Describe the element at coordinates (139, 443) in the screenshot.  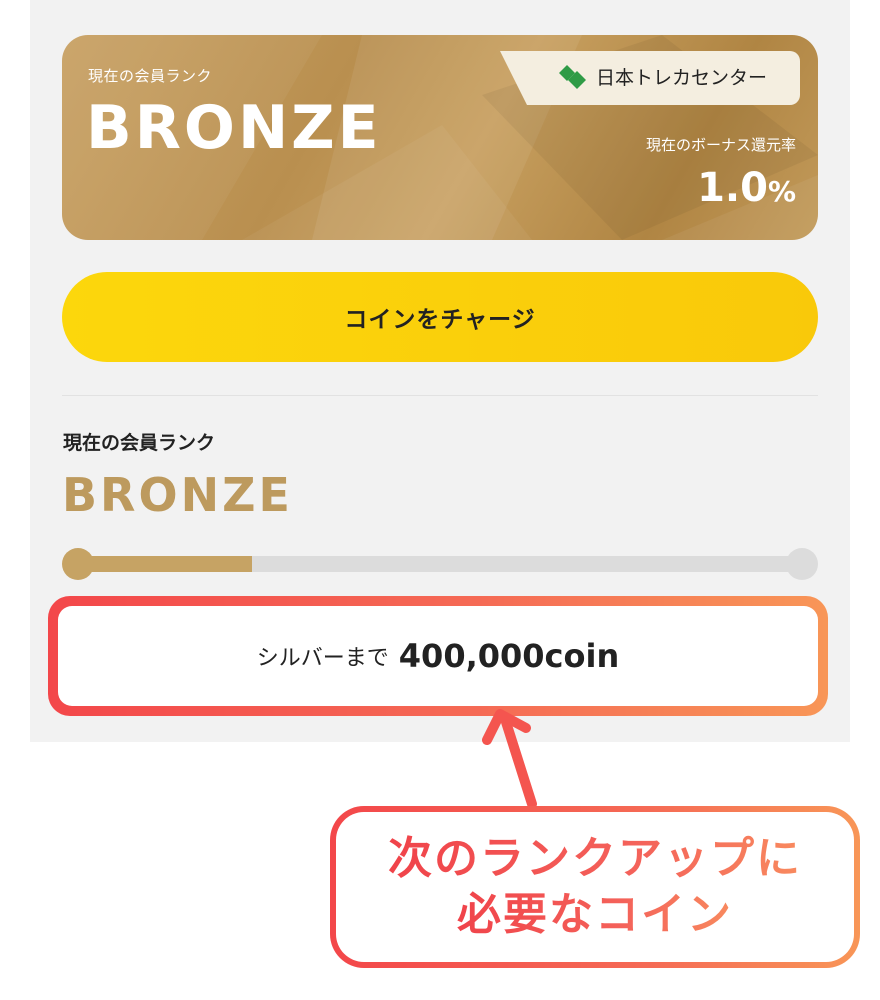
I see `status-rank-label: 現在の会員ランク` at that location.